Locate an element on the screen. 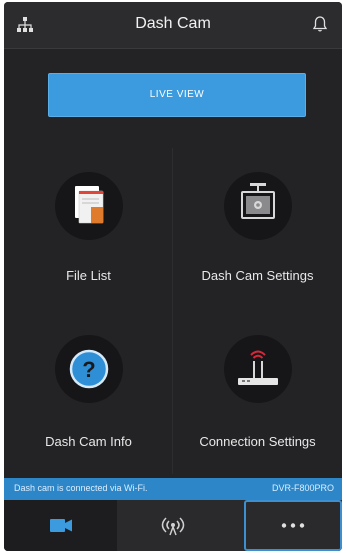 Image resolution: width=346 pixels, height=553 pixels. page-title: Dash Cam is located at coordinates (173, 23).